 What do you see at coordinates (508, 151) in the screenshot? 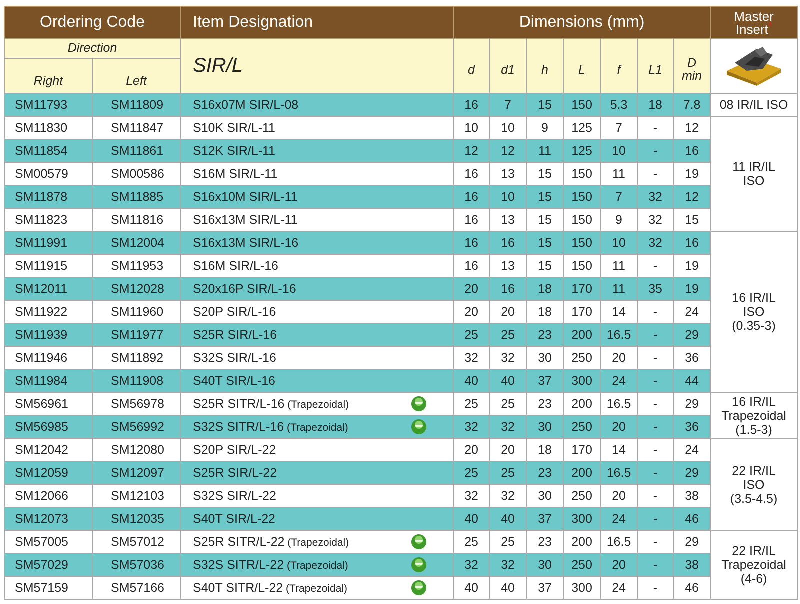
I see `table-cell: 12` at bounding box center [508, 151].